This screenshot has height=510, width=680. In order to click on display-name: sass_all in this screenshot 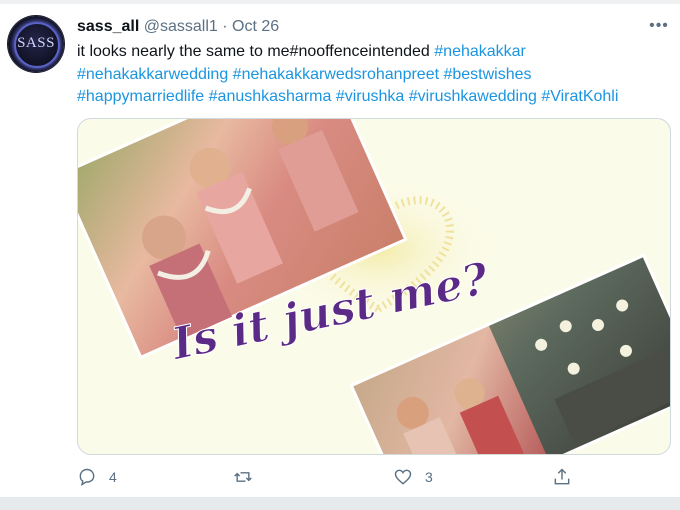, I will do `click(108, 26)`.